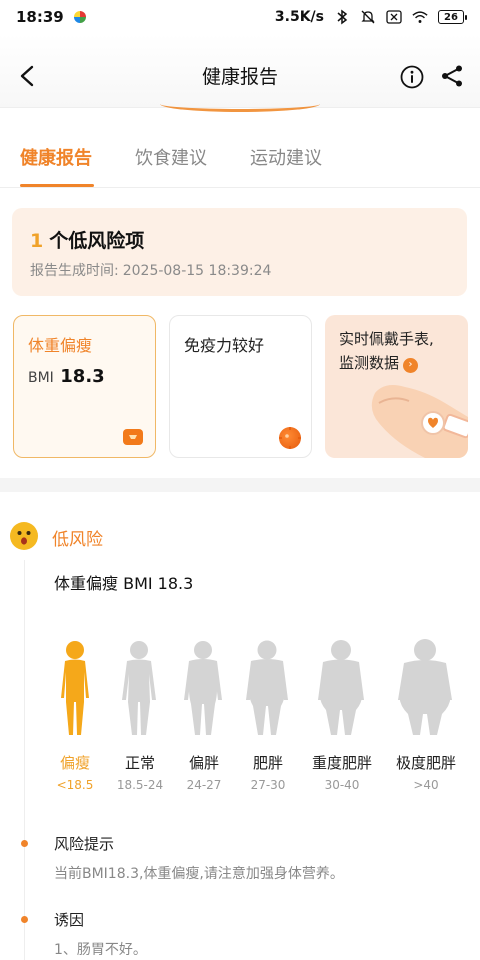  I want to click on info-icon, so click(412, 77).